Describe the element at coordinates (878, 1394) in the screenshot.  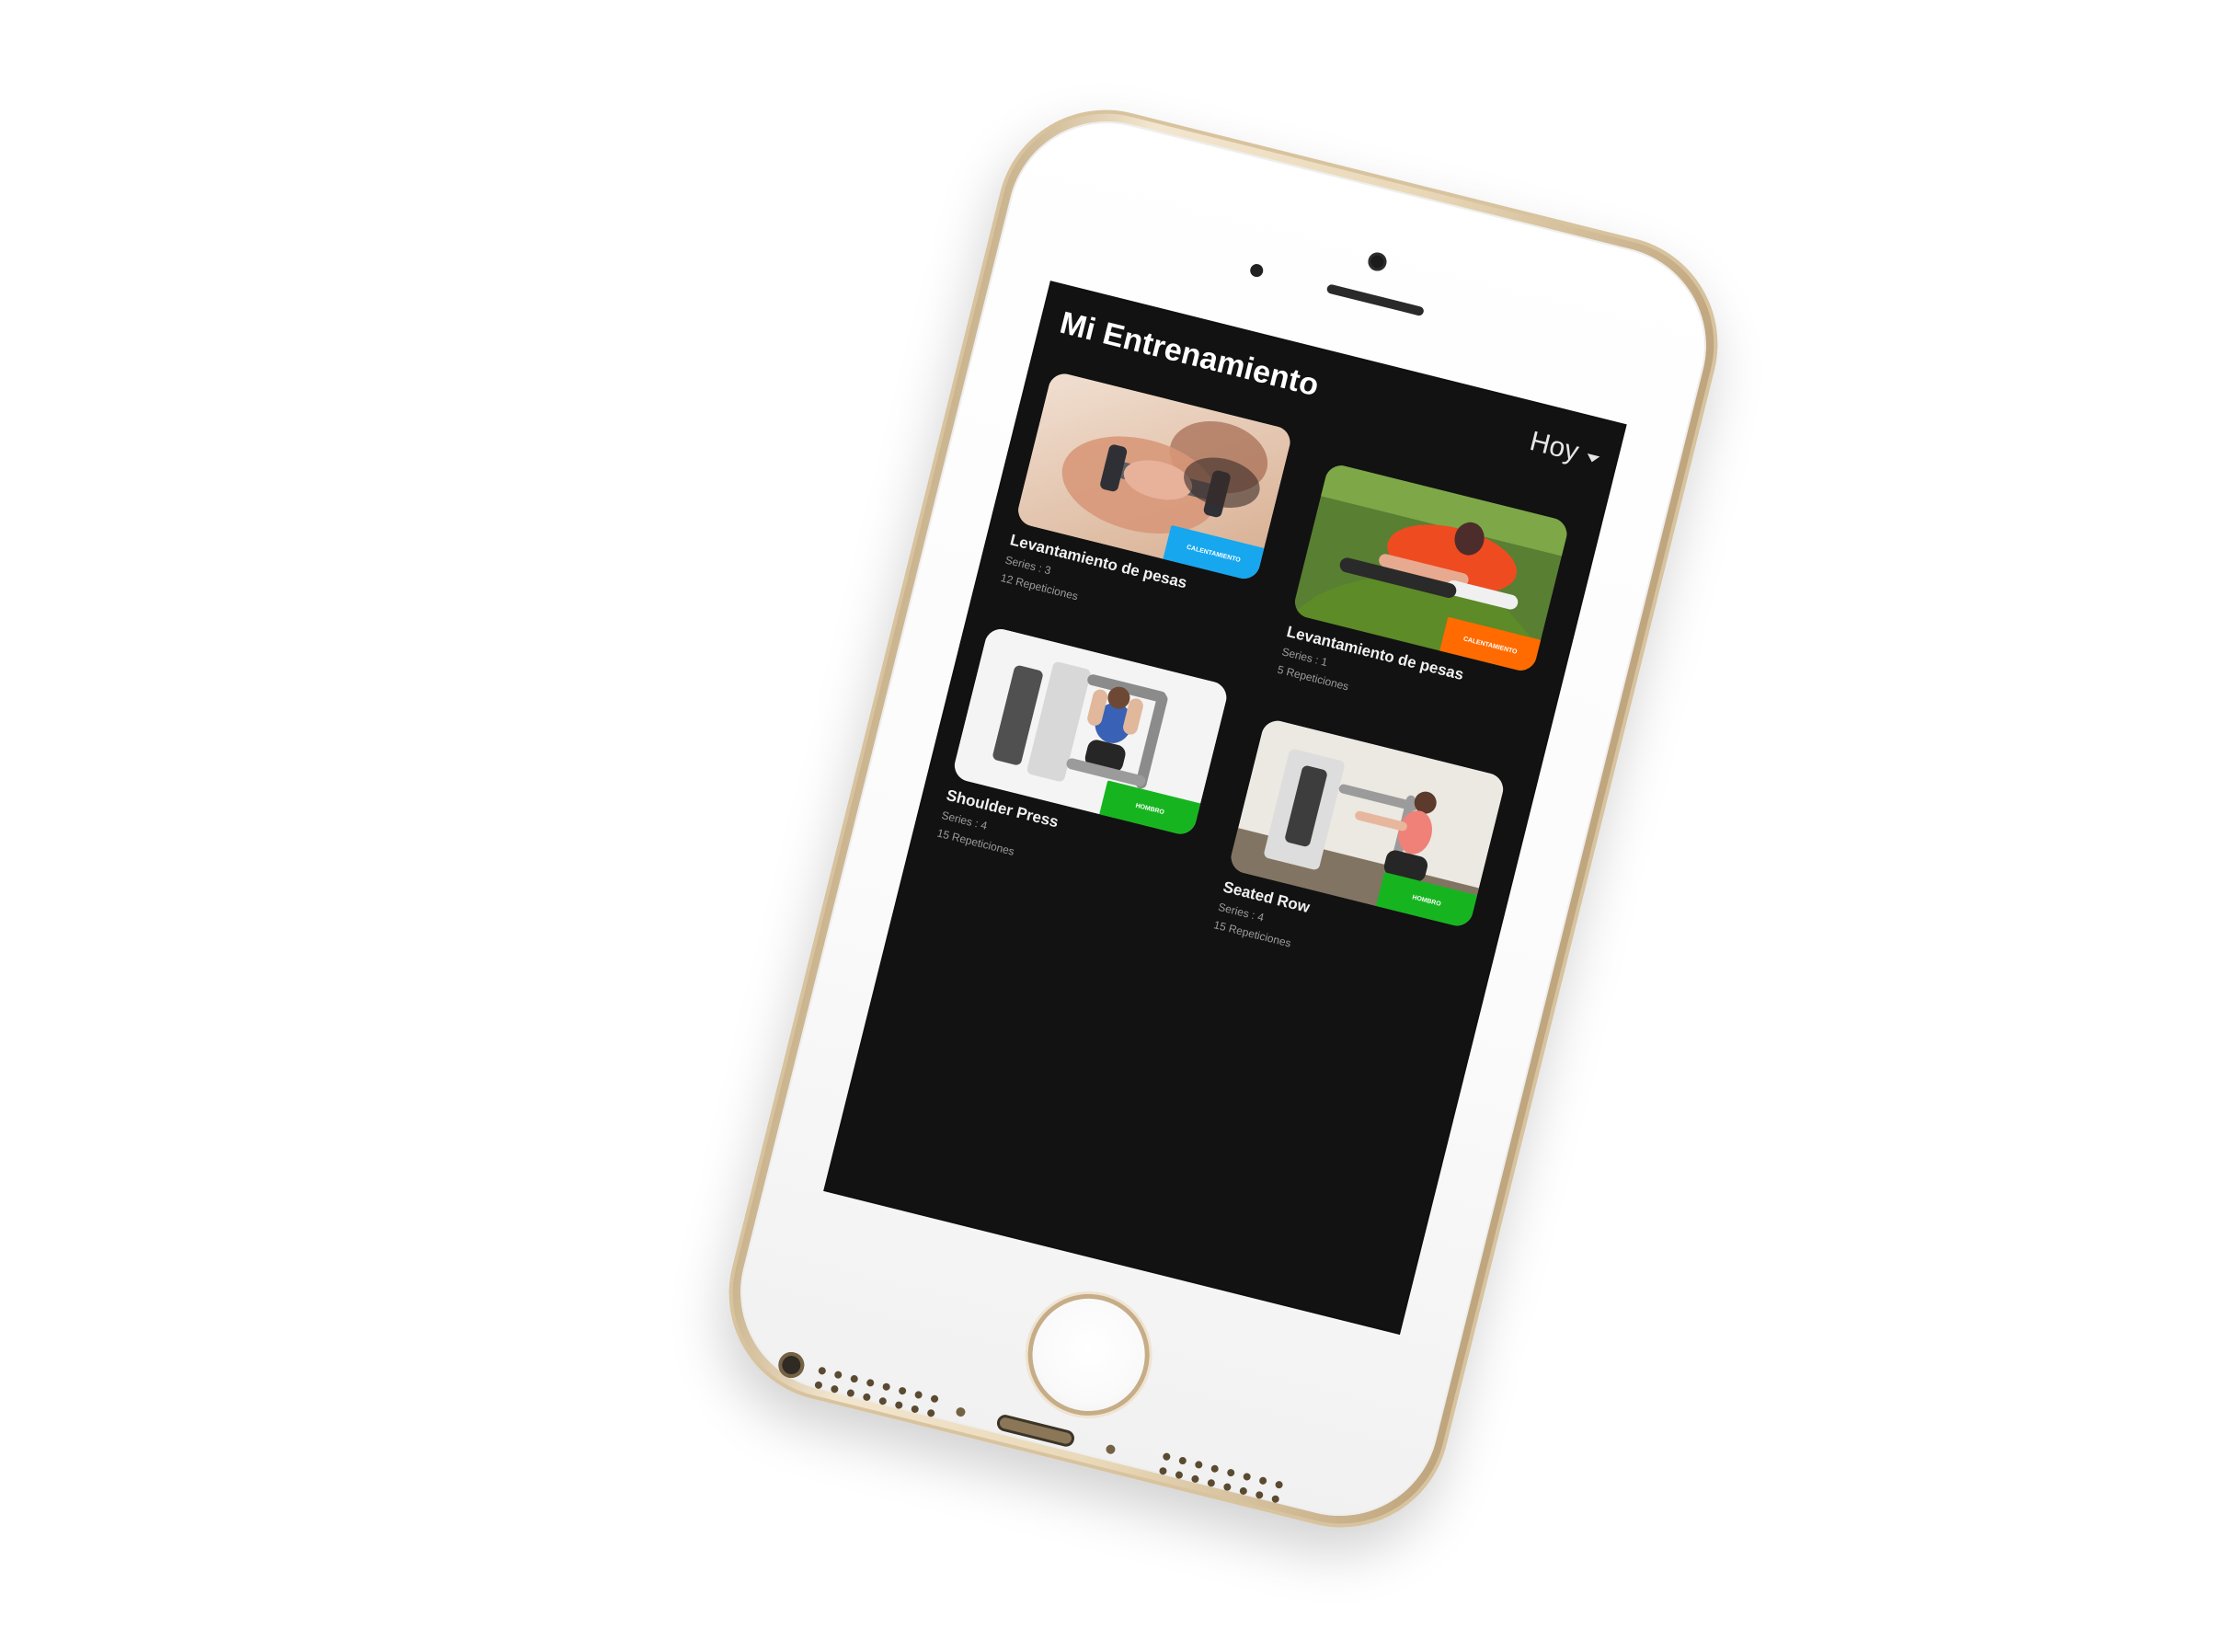
I see `speaker-grille-left` at that location.